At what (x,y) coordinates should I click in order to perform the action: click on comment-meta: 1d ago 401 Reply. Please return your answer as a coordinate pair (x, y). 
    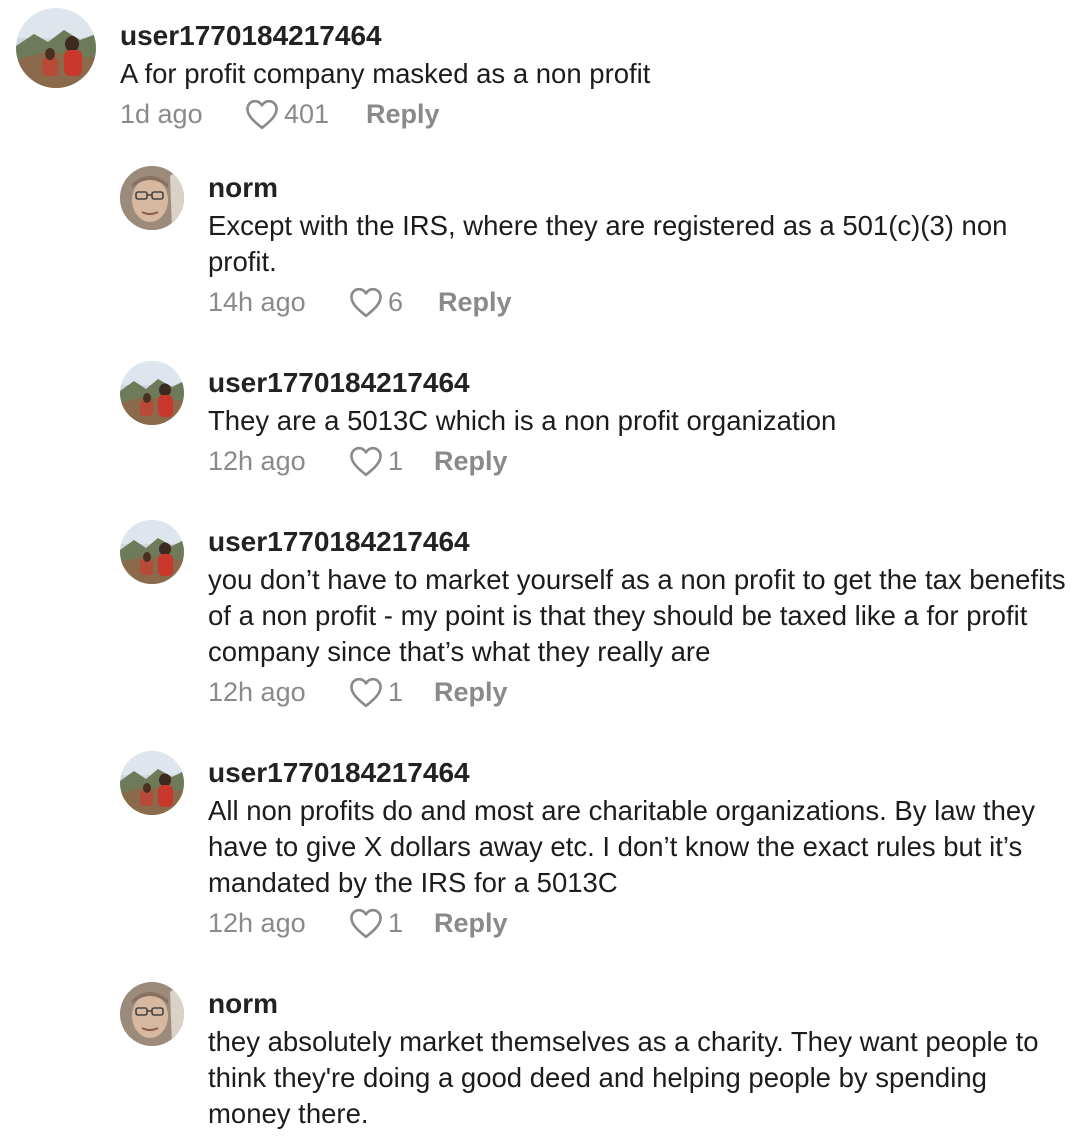
    Looking at the image, I should click on (605, 114).